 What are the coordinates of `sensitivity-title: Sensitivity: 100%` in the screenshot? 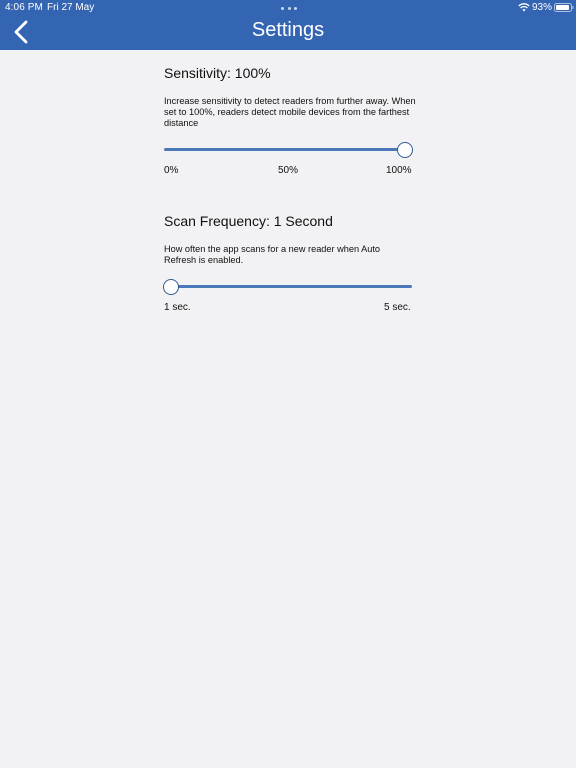 It's located at (217, 73).